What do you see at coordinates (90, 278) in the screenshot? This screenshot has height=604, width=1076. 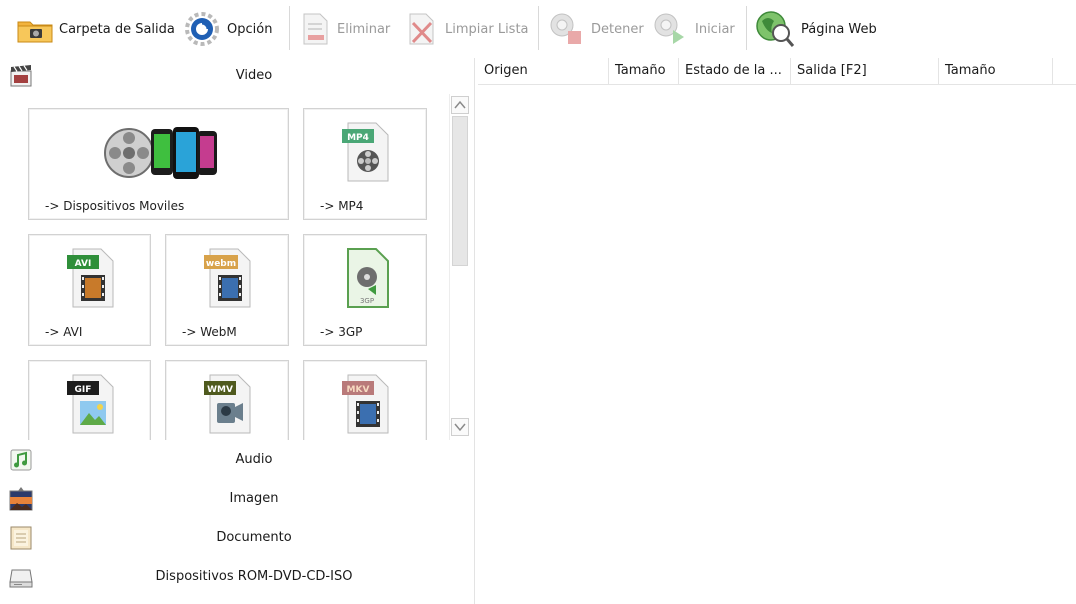 I see `avi-file-icon: AVI` at bounding box center [90, 278].